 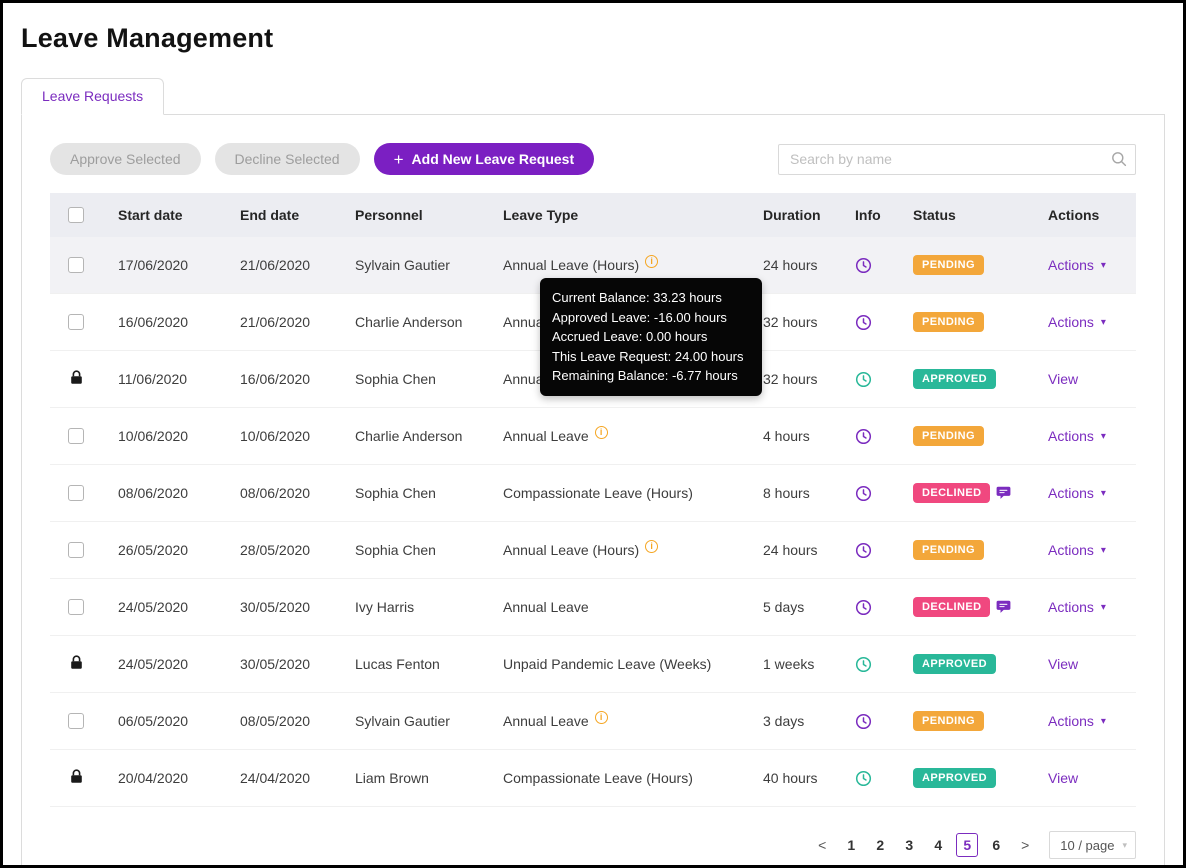 What do you see at coordinates (389, 215) in the screenshot?
I see `col-personnel: Personnel` at bounding box center [389, 215].